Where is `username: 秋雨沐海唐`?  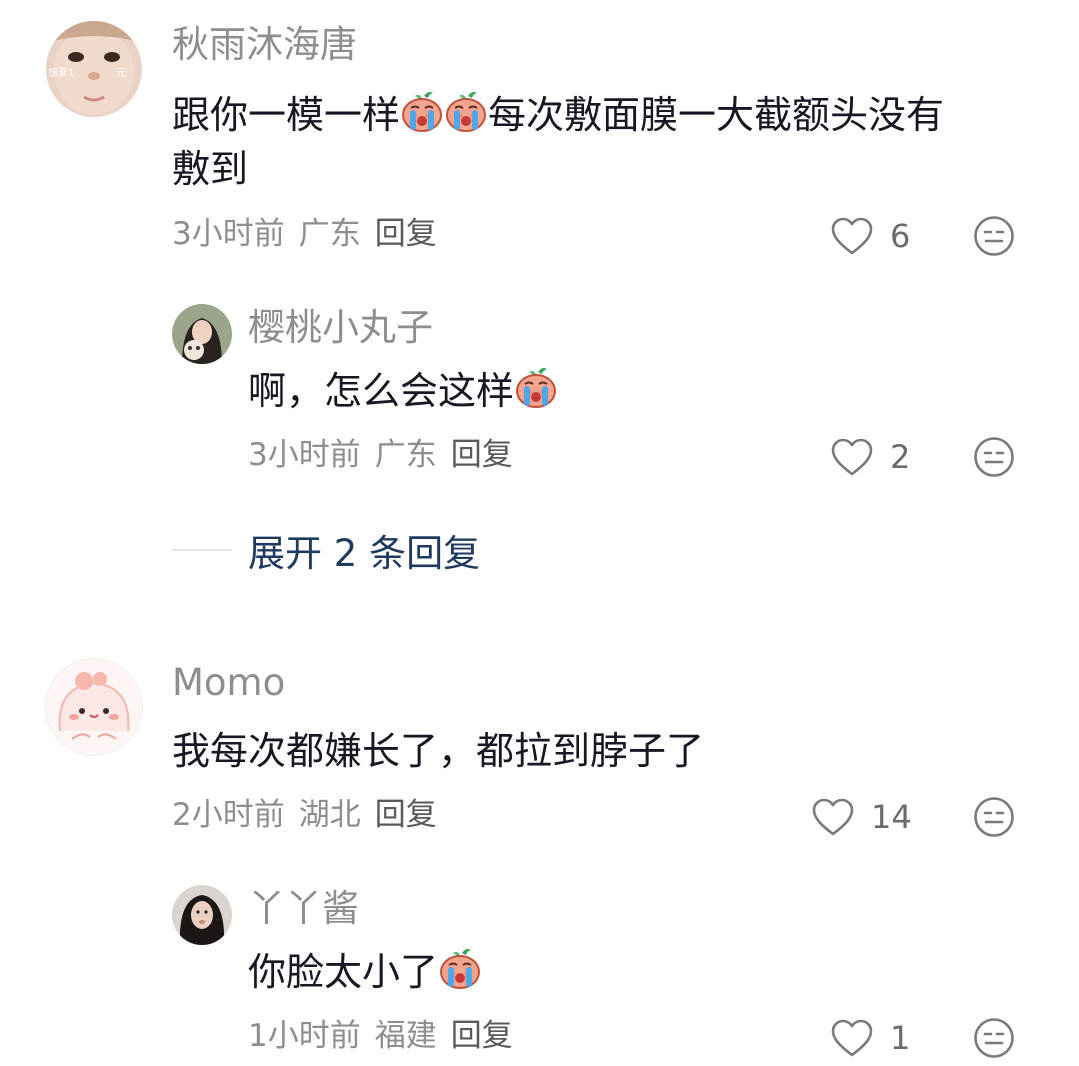
username: 秋雨沐海唐 is located at coordinates (264, 45).